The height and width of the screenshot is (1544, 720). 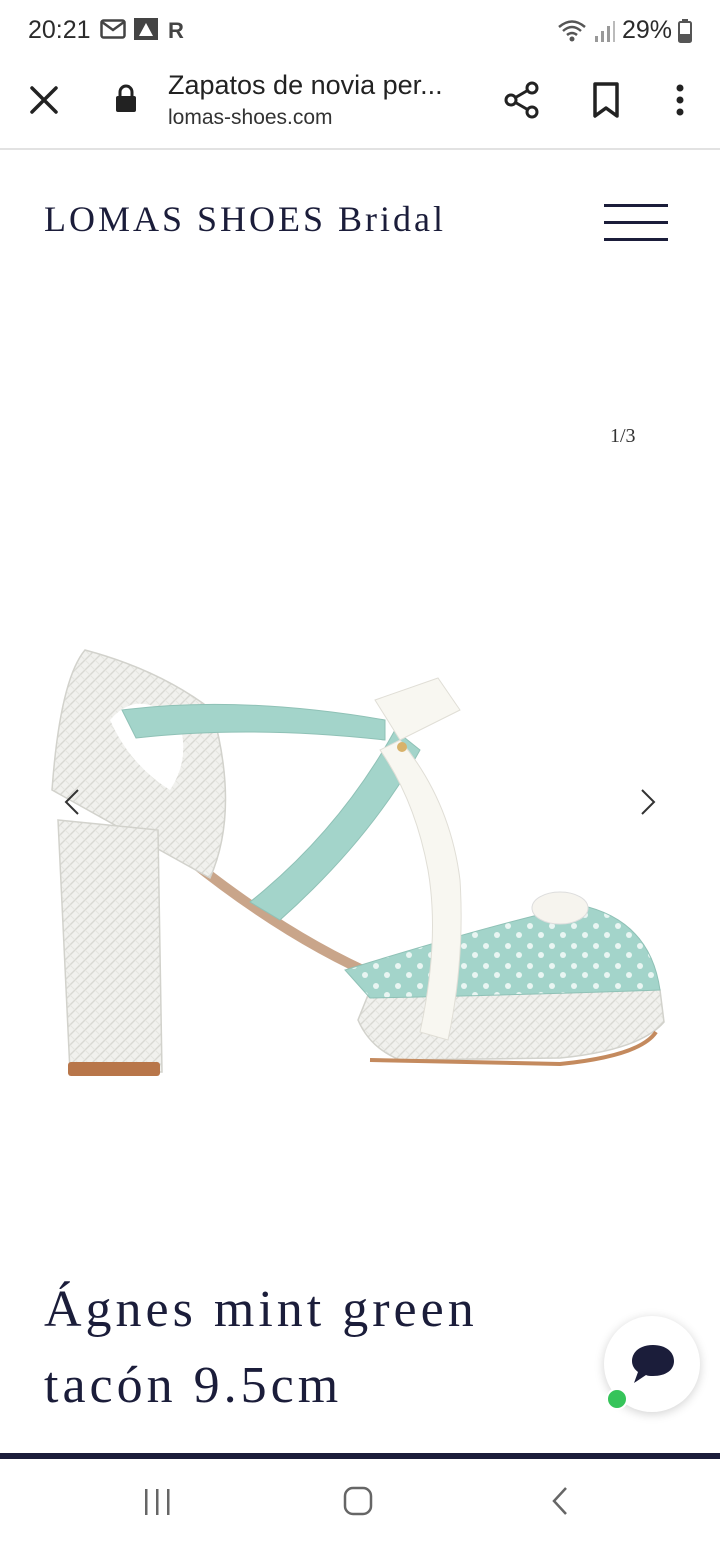 I want to click on wifi-icon, so click(x=572, y=30).